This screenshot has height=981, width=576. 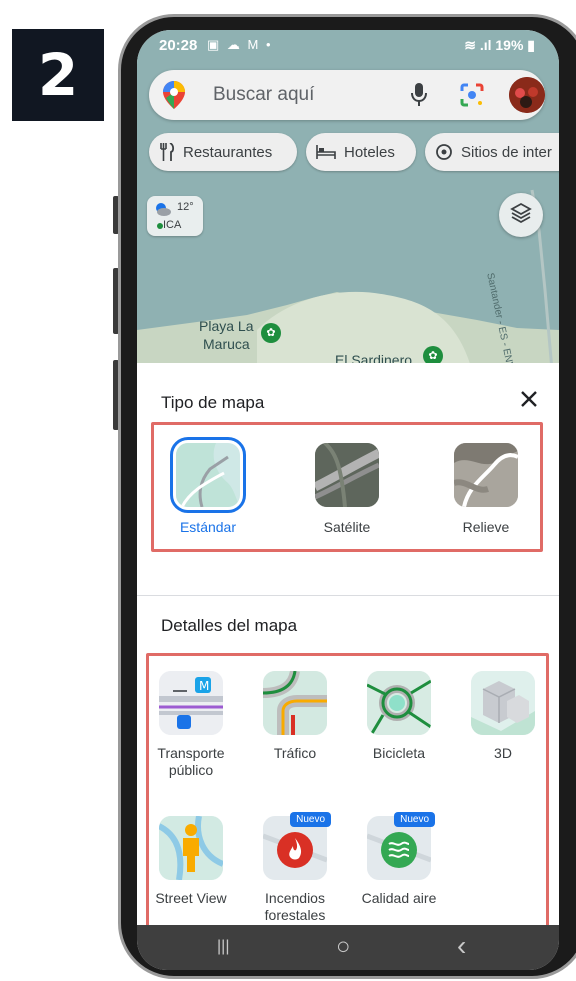 I want to click on close-button, so click(x=529, y=399).